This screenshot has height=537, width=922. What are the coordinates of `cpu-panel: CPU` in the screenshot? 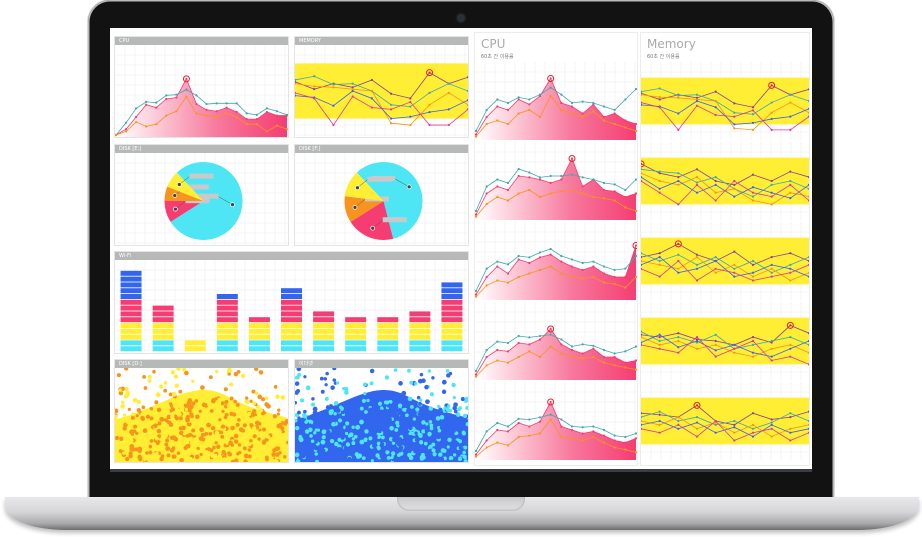 It's located at (201, 87).